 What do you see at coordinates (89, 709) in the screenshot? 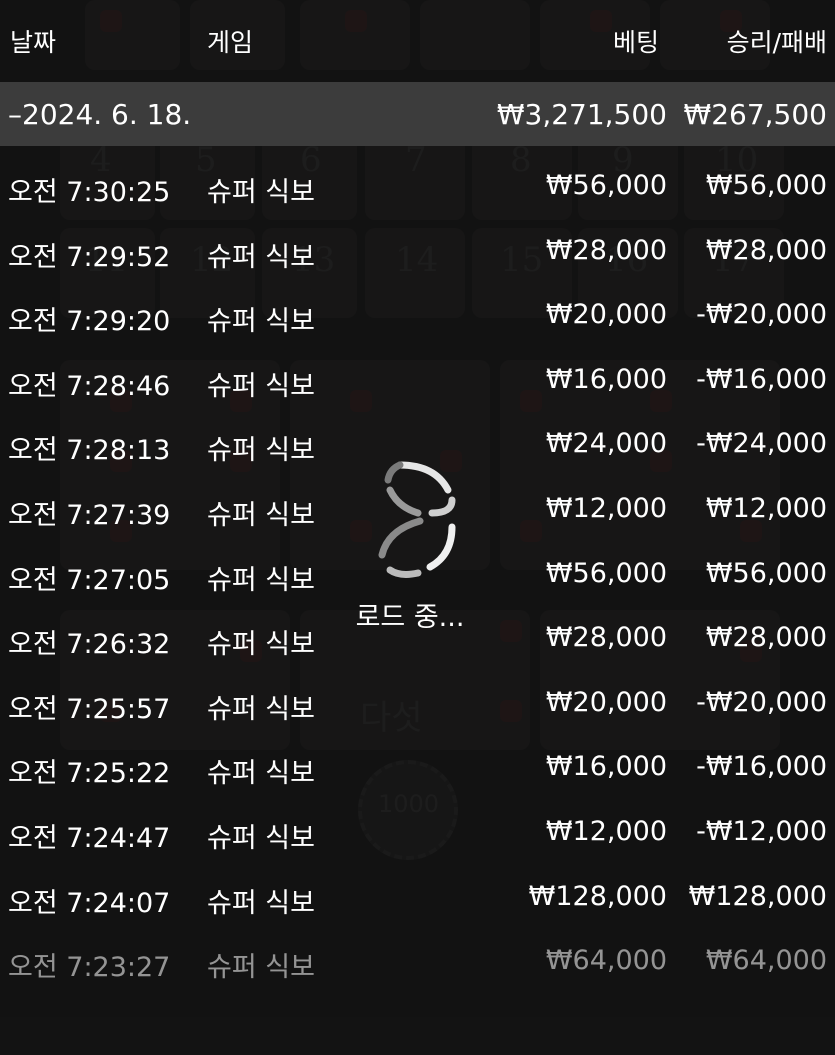
I see `row-time: 오전 7:25:57` at bounding box center [89, 709].